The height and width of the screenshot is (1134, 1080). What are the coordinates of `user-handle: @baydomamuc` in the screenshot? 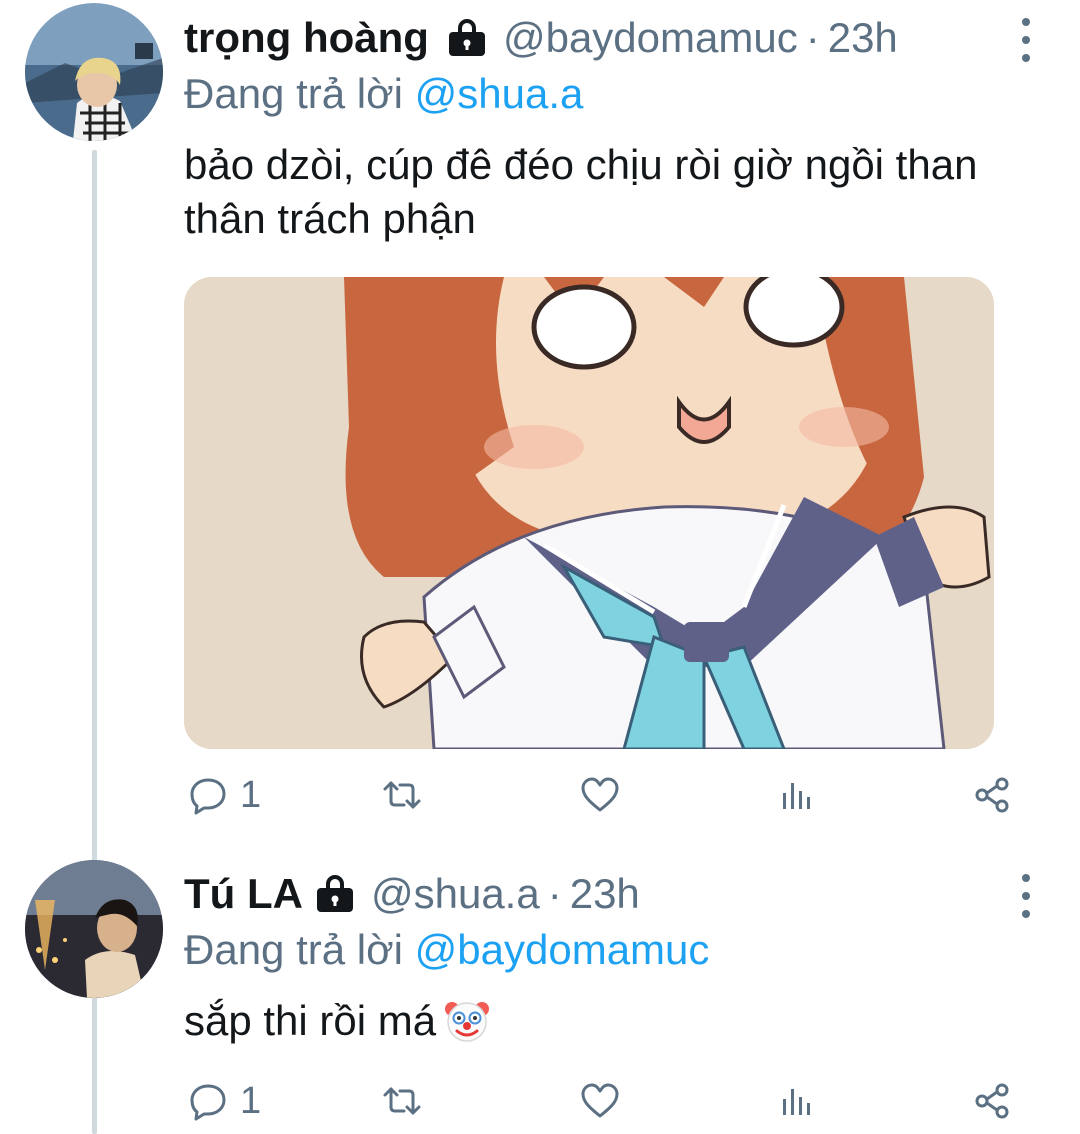 It's located at (650, 38).